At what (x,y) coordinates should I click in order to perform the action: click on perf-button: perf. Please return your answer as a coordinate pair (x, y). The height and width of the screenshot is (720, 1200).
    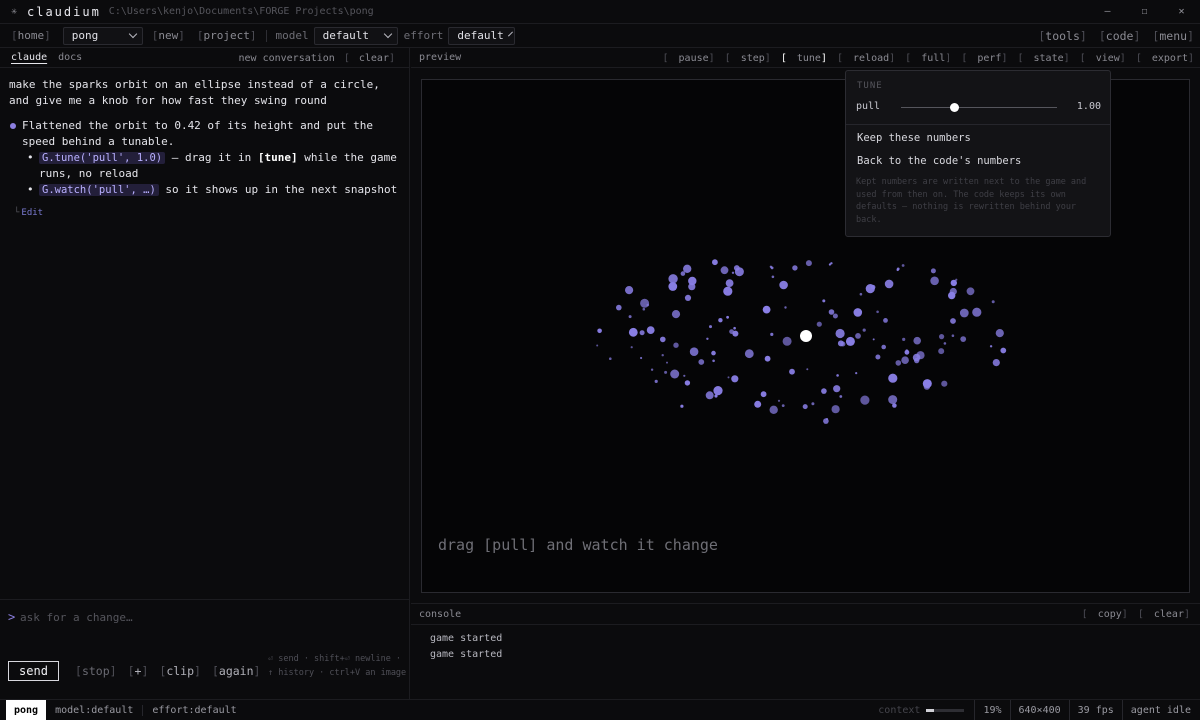
    Looking at the image, I should click on (984, 58).